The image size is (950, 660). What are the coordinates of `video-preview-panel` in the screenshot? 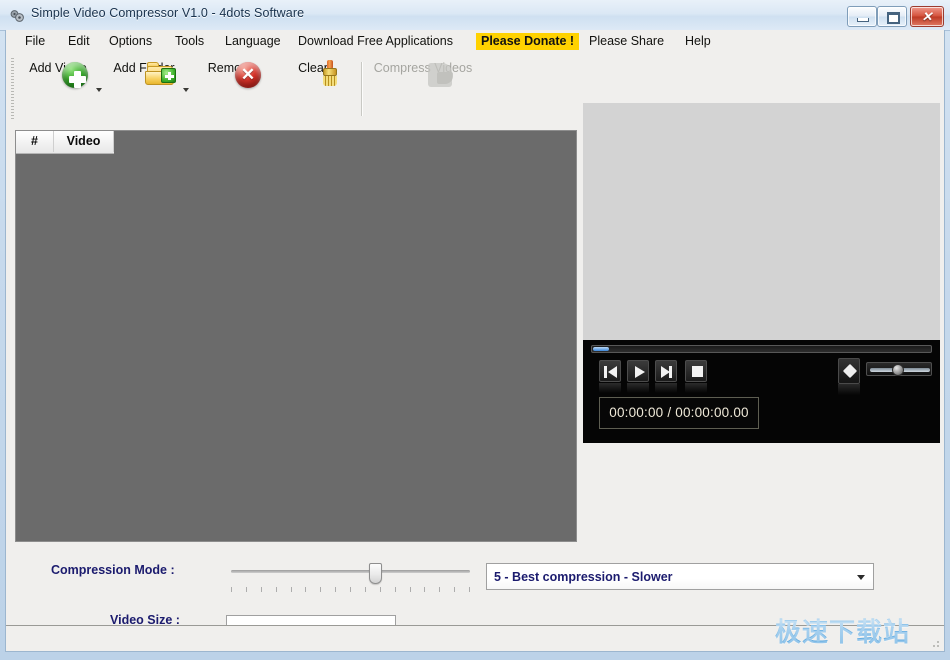 It's located at (761, 221).